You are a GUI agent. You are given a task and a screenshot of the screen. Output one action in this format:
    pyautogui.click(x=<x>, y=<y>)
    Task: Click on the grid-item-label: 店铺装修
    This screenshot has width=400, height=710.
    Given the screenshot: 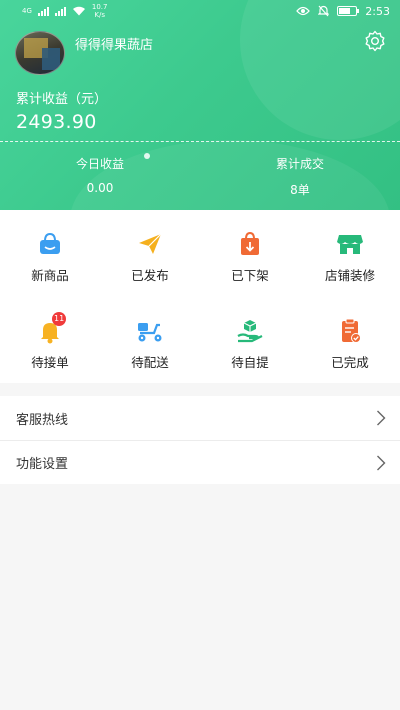 What is the action you would take?
    pyautogui.click(x=349, y=275)
    